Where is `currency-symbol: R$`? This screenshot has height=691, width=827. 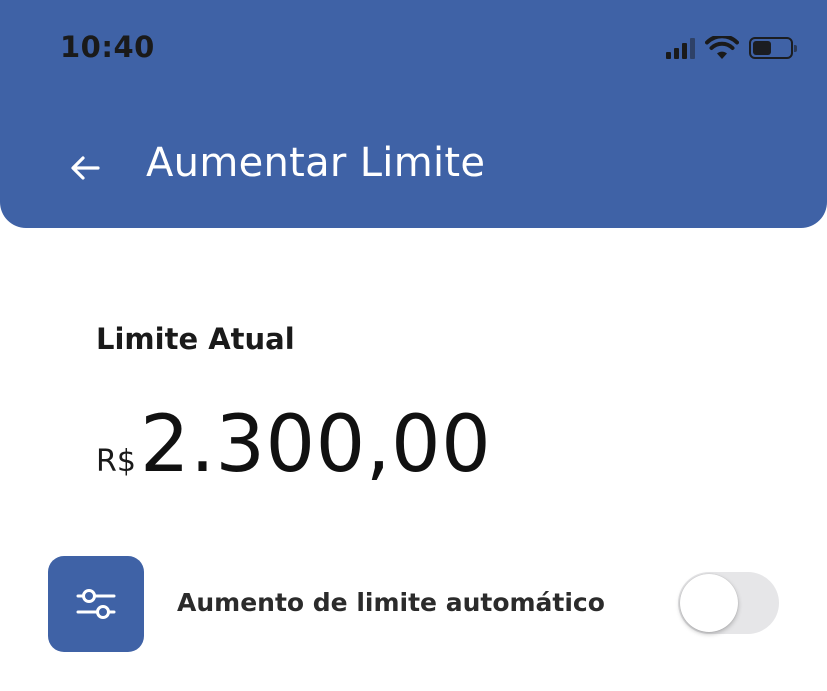 currency-symbol: R$ is located at coordinates (116, 461).